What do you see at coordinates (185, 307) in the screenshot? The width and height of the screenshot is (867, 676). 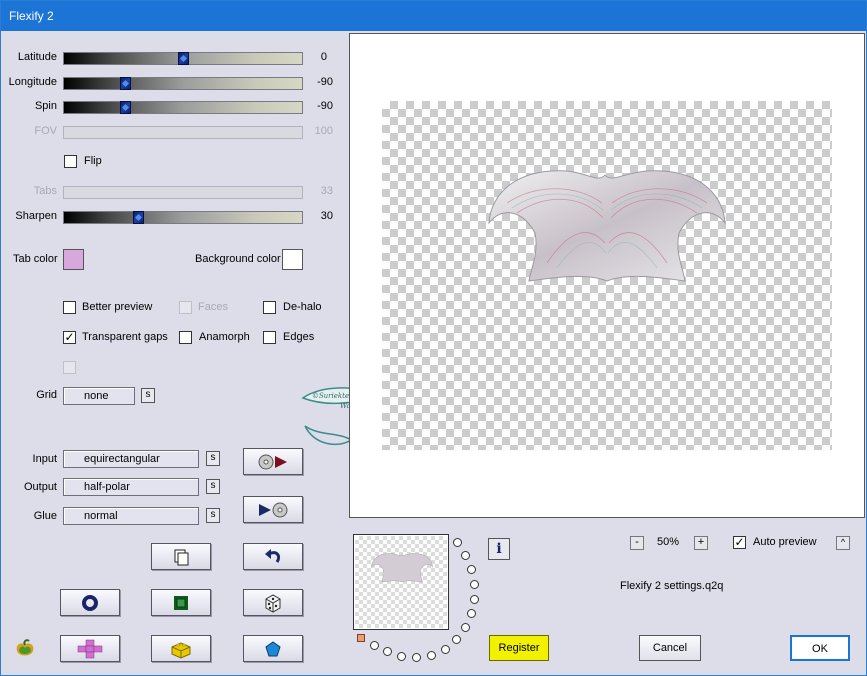 I see `faces-checkbox` at bounding box center [185, 307].